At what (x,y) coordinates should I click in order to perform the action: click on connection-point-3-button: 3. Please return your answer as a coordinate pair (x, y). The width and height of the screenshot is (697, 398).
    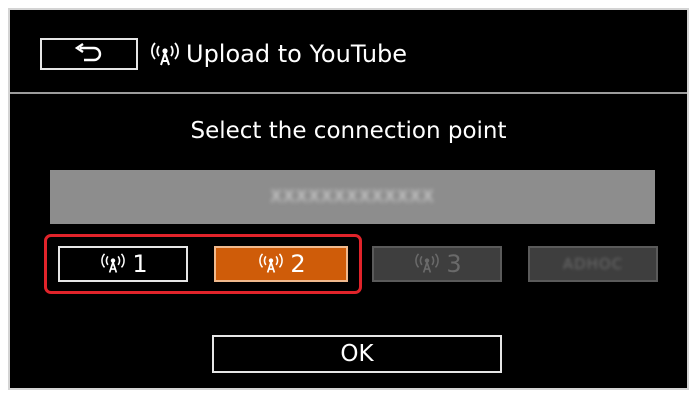
    Looking at the image, I should click on (437, 264).